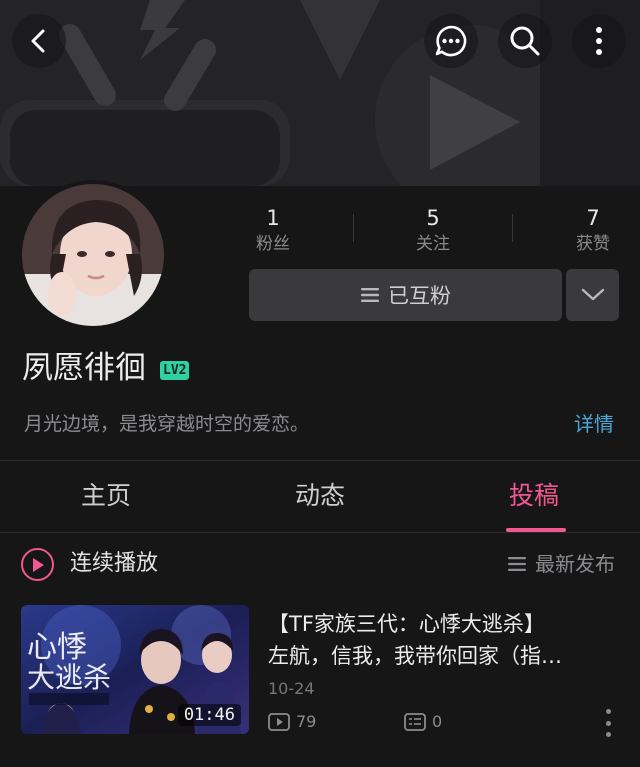  Describe the element at coordinates (406, 624) in the screenshot. I see `video-title-line1: 【TF家族三代：心悸大逃杀】` at that location.